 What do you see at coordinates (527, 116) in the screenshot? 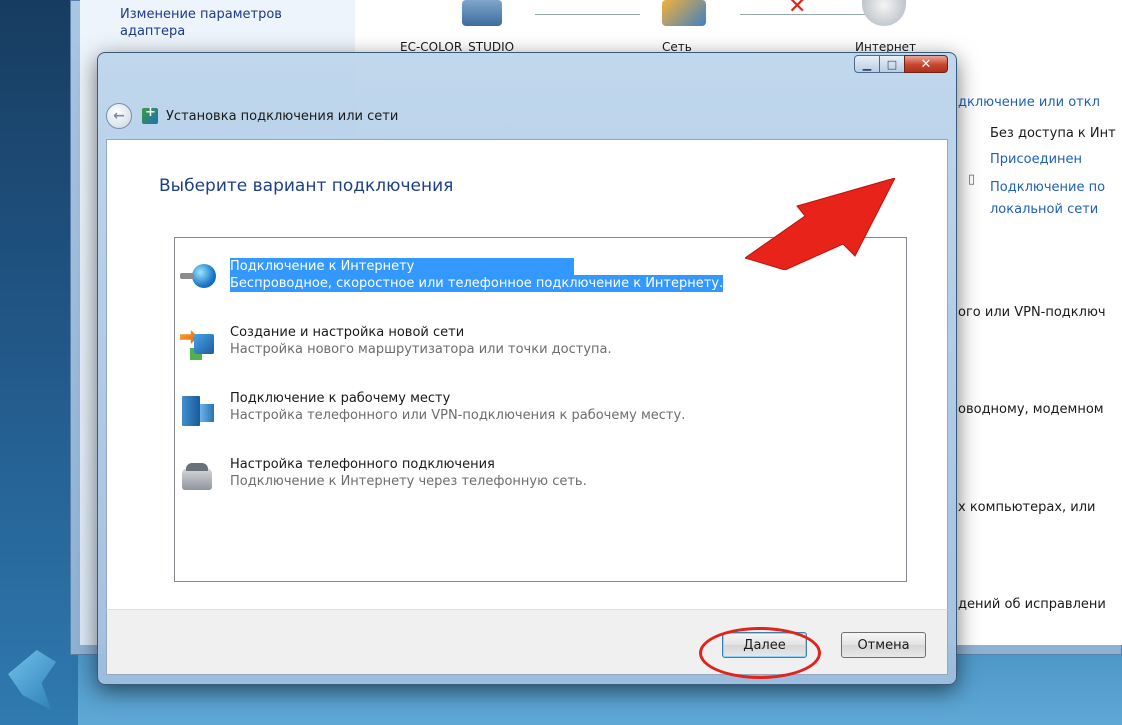
I see `wizard-nav-bar: ← Установка подключения или сети` at bounding box center [527, 116].